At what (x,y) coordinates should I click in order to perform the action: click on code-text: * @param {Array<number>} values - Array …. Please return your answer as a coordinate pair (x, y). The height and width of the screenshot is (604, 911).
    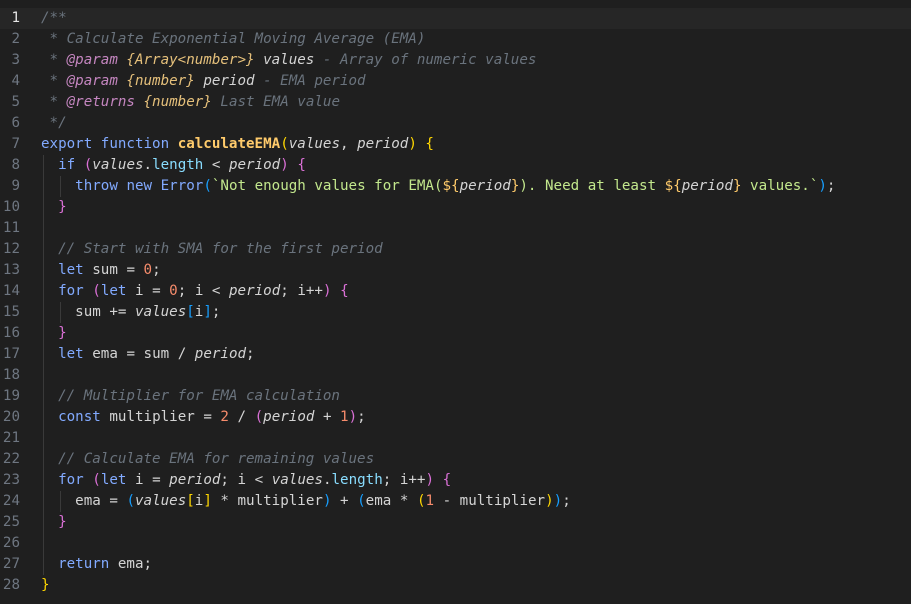
    Looking at the image, I should click on (289, 60).